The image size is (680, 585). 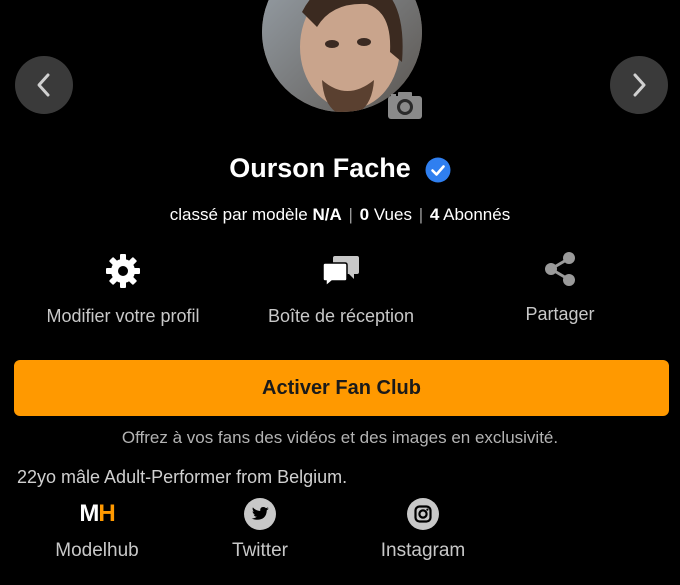 I want to click on instagram-label: Instagram, so click(x=423, y=550).